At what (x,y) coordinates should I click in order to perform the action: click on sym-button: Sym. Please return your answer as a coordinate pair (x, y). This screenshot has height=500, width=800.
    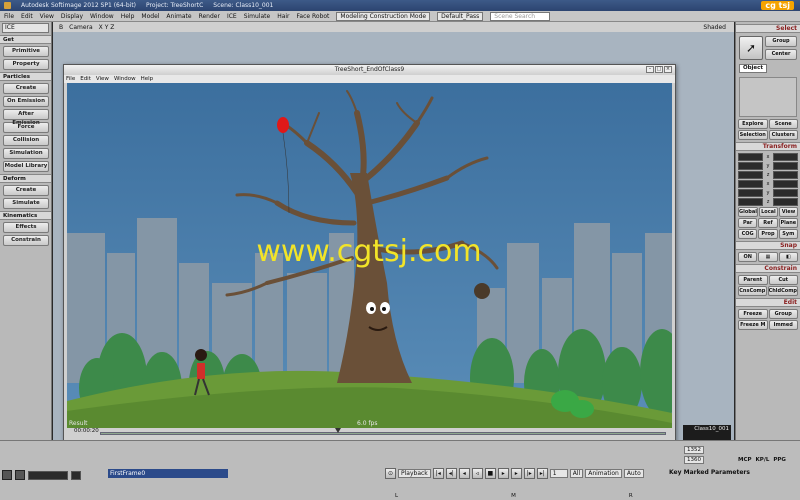
    Looking at the image, I should click on (788, 234).